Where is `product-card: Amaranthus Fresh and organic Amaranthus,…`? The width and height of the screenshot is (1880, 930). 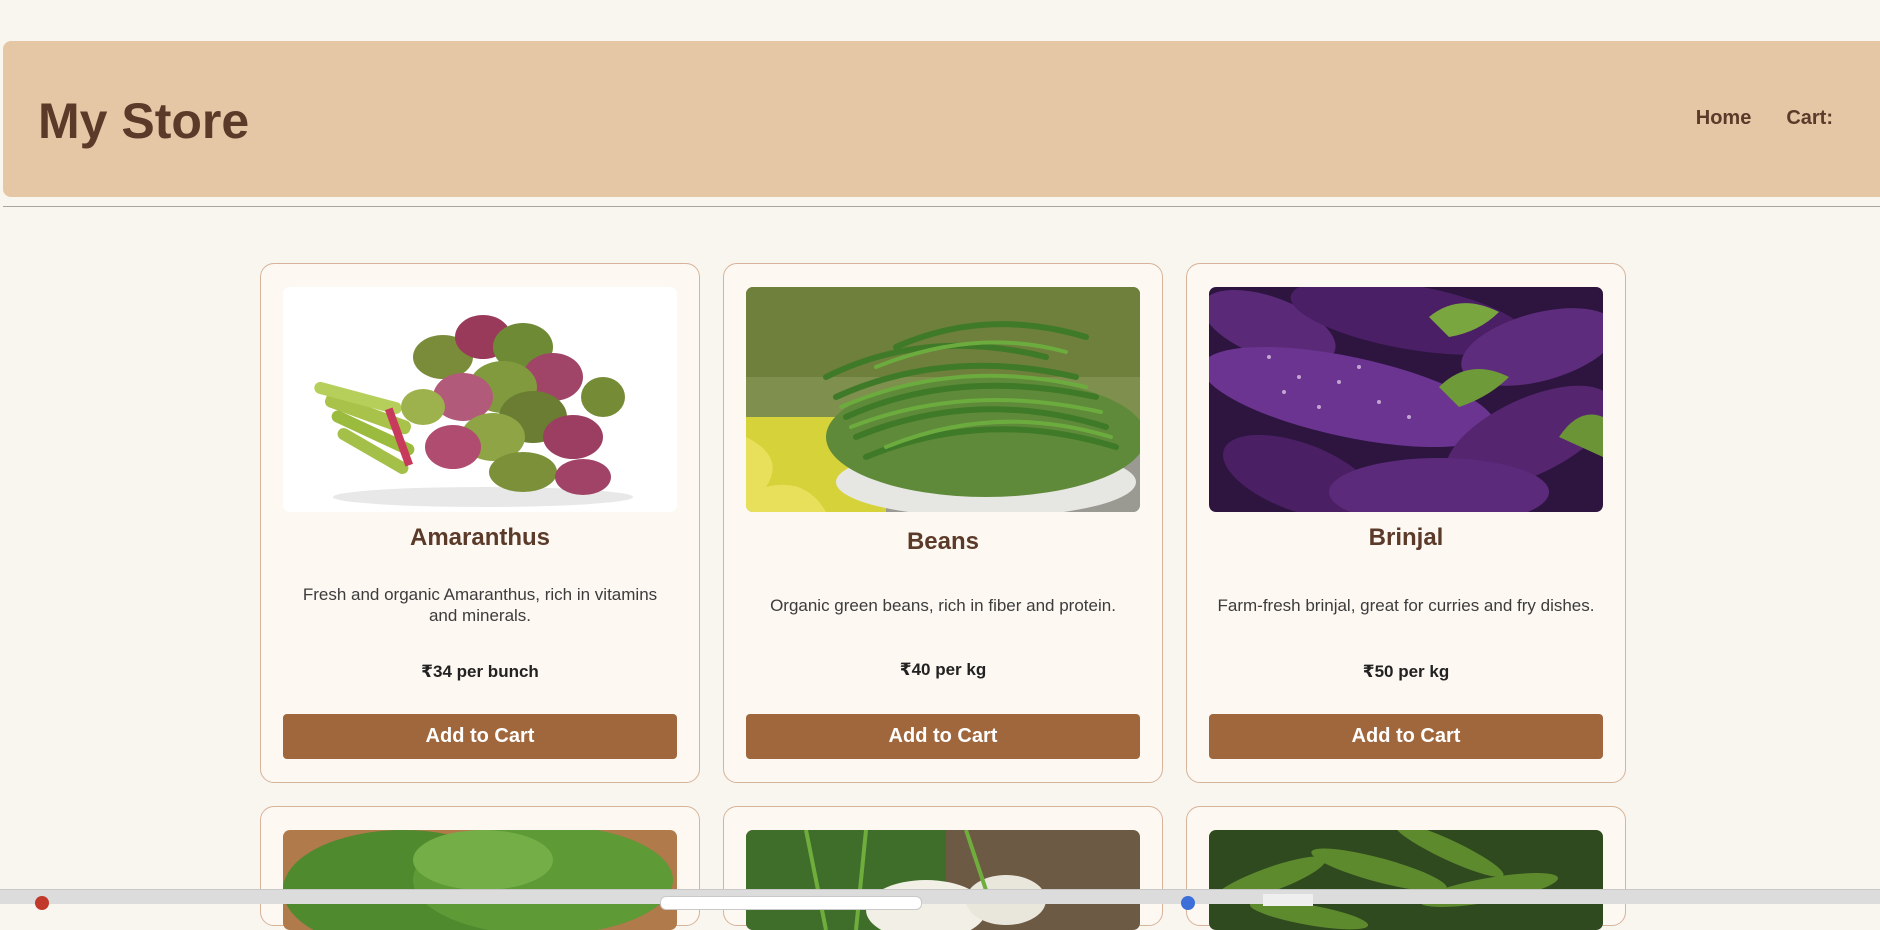
product-card: Amaranthus Fresh and organic Amaranthus,… is located at coordinates (480, 523).